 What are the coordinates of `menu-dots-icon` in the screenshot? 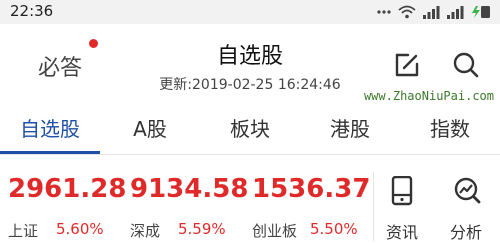 It's located at (384, 12).